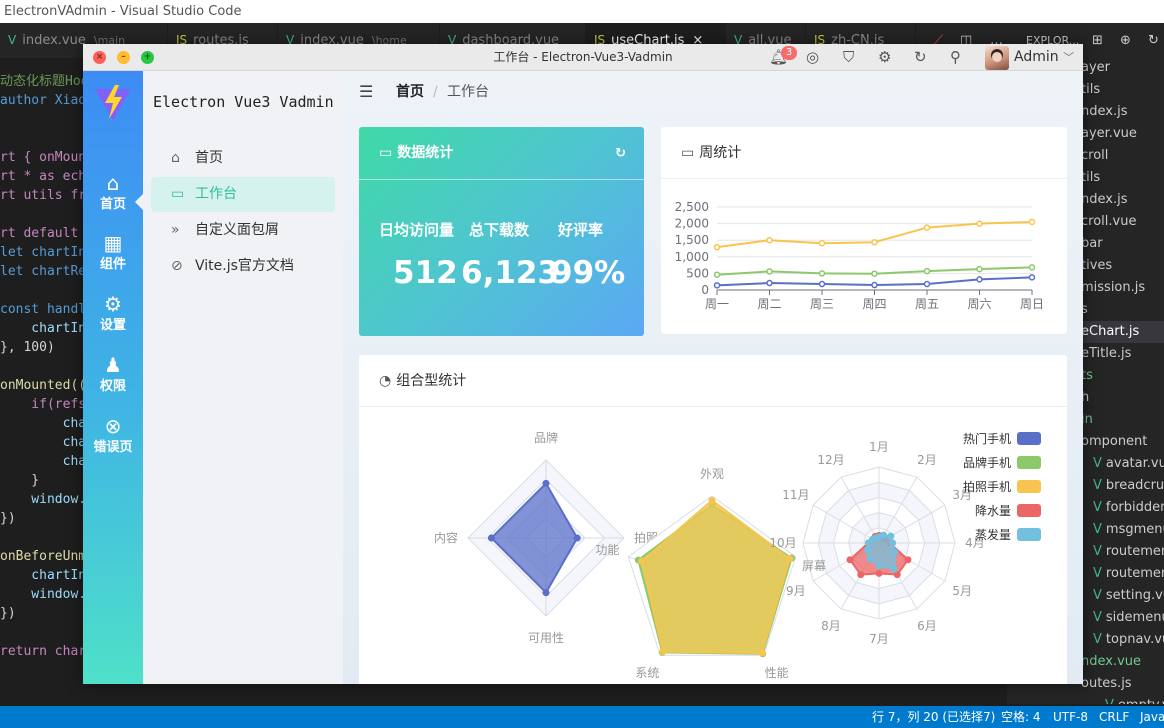 This screenshot has width=1164, height=728. I want to click on explorer-item: Vforbidden.vue, so click(1128, 508).